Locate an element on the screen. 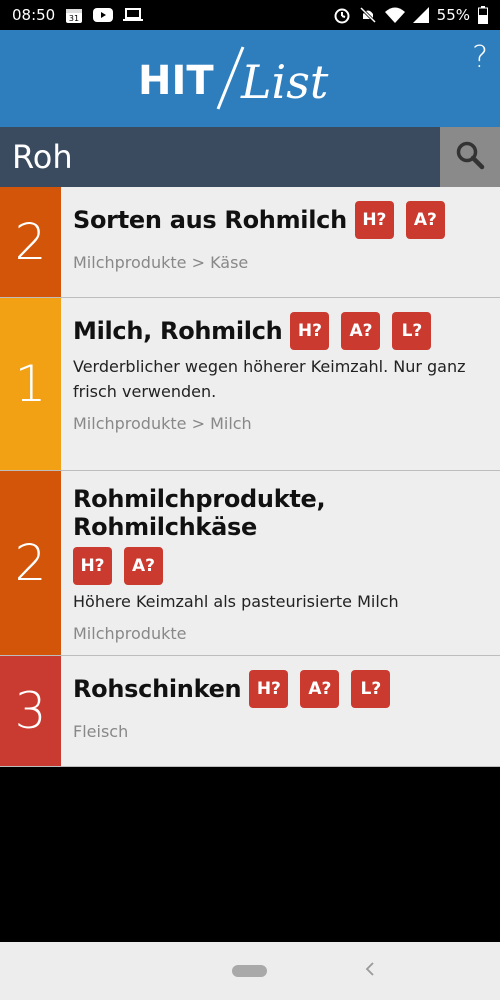 The height and width of the screenshot is (1000, 500). app-logo: HIT List is located at coordinates (233, 78).